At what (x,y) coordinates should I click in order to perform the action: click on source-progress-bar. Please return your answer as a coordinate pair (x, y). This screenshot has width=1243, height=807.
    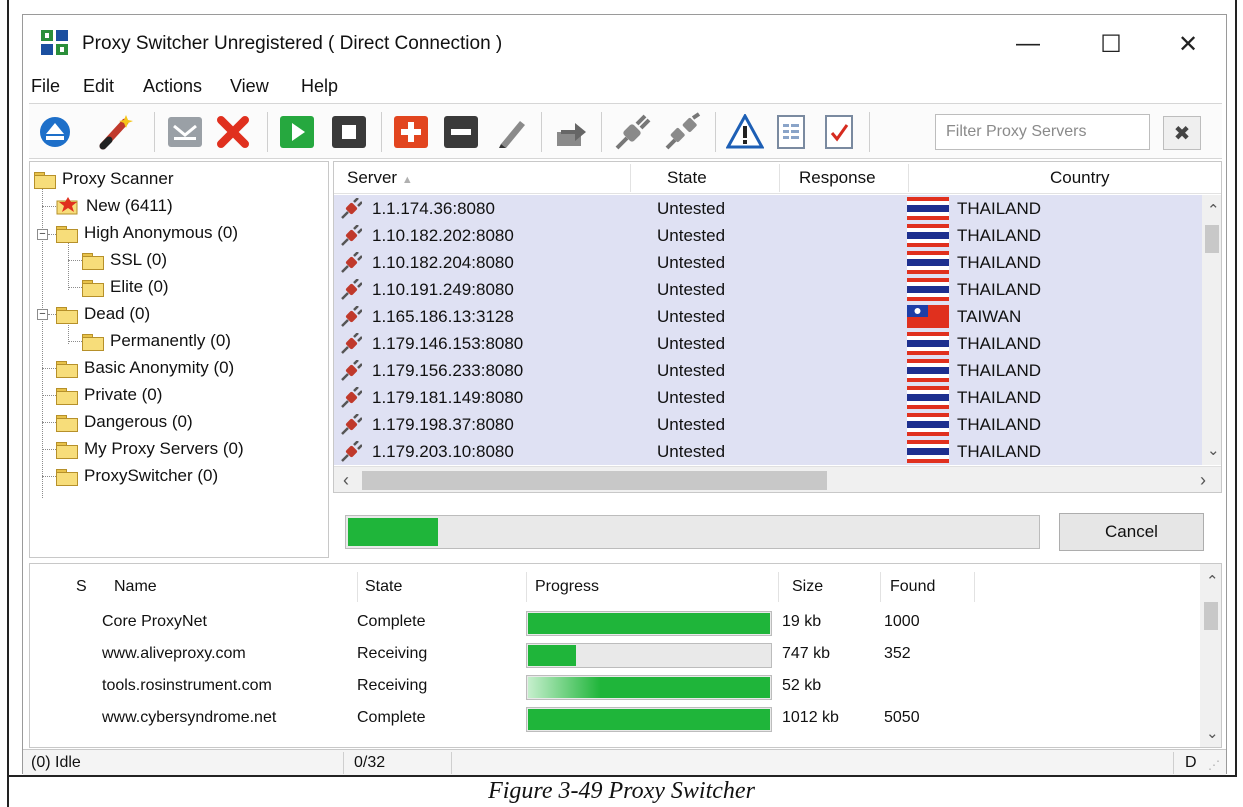
    Looking at the image, I should click on (649, 687).